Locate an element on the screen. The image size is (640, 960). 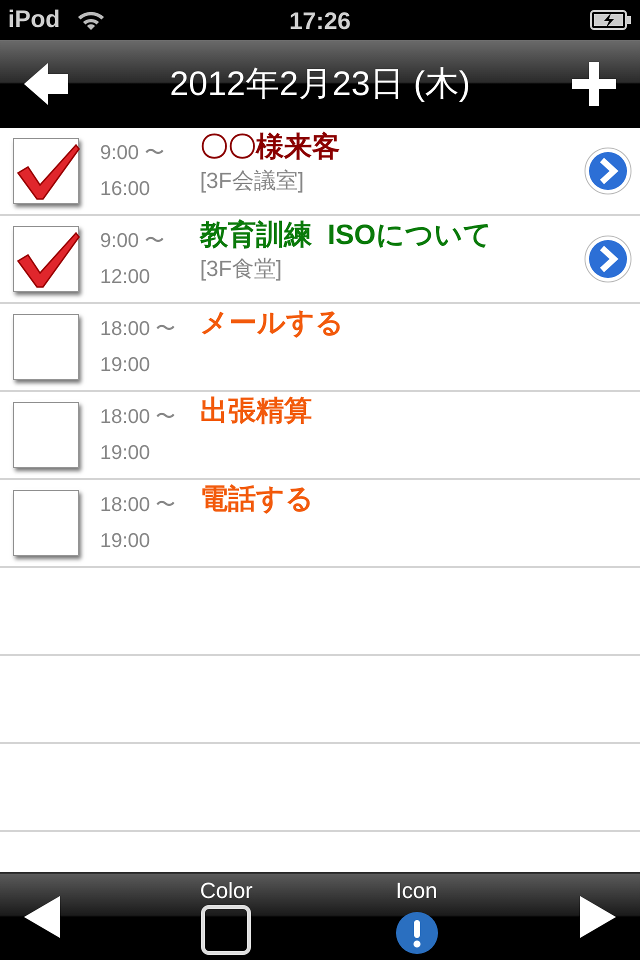
event-title: メールする is located at coordinates (272, 323).